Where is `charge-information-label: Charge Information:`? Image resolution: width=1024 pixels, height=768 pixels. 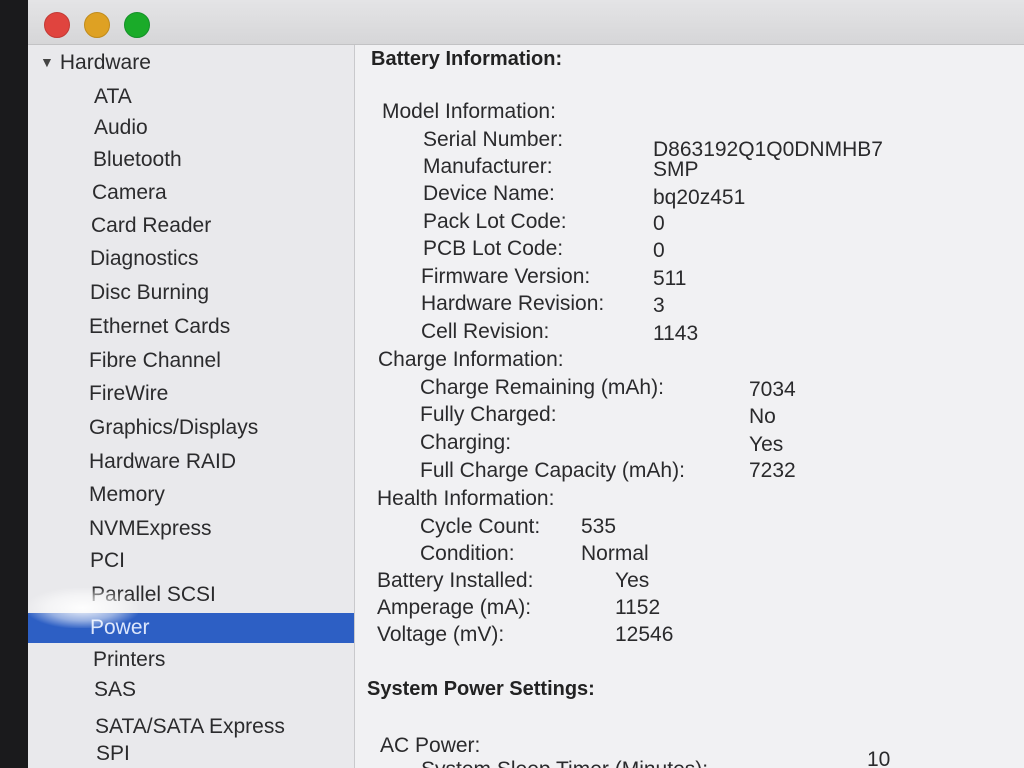
charge-information-label: Charge Information: is located at coordinates (471, 359).